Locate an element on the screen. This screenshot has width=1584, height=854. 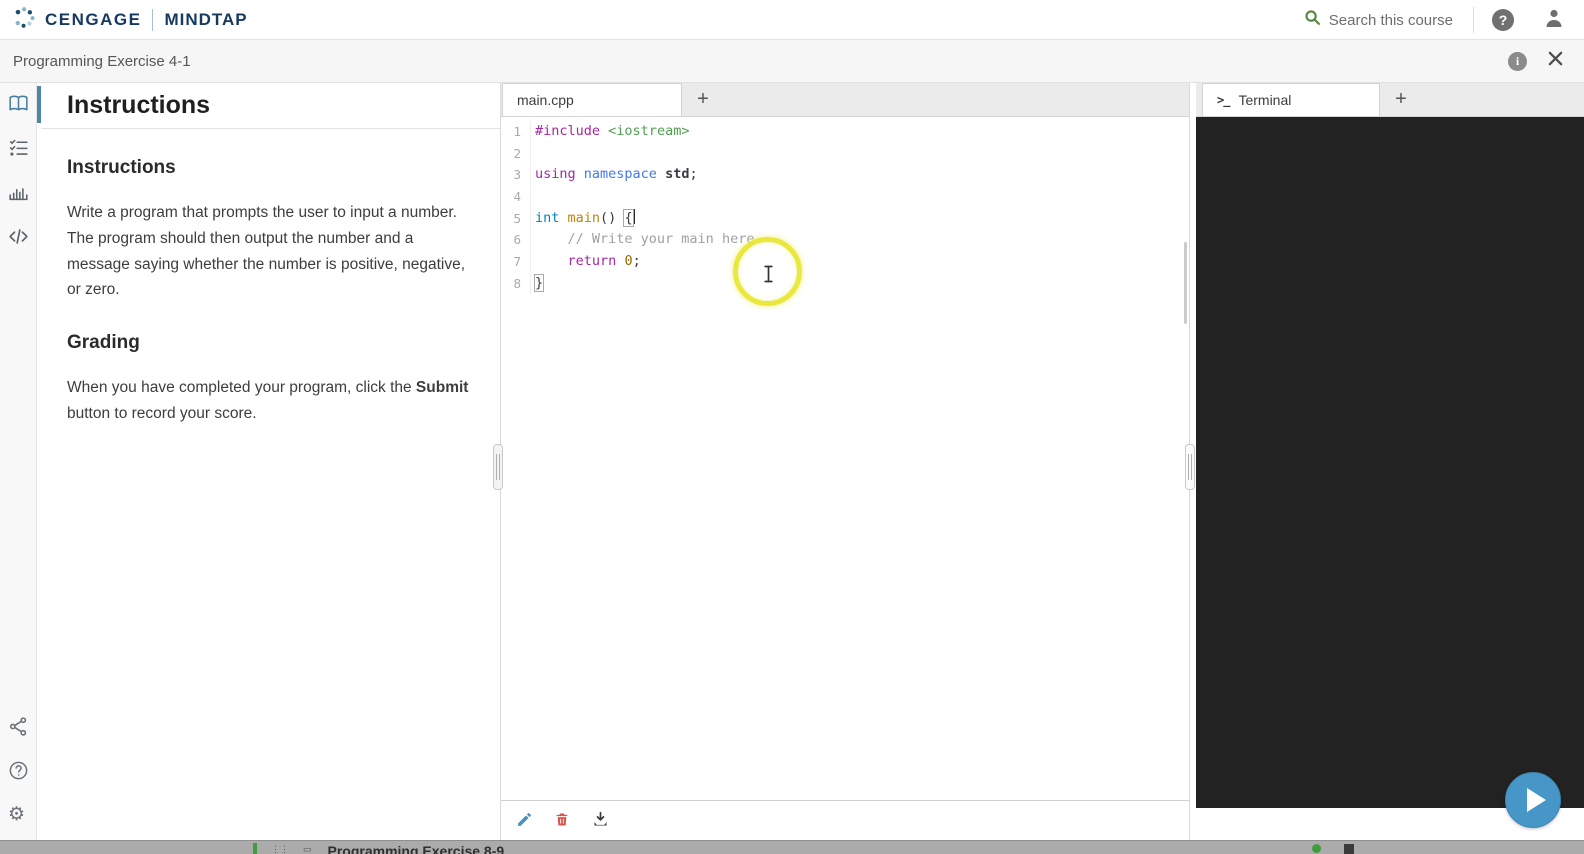
code-text: using namespace std; is located at coordinates (616, 174).